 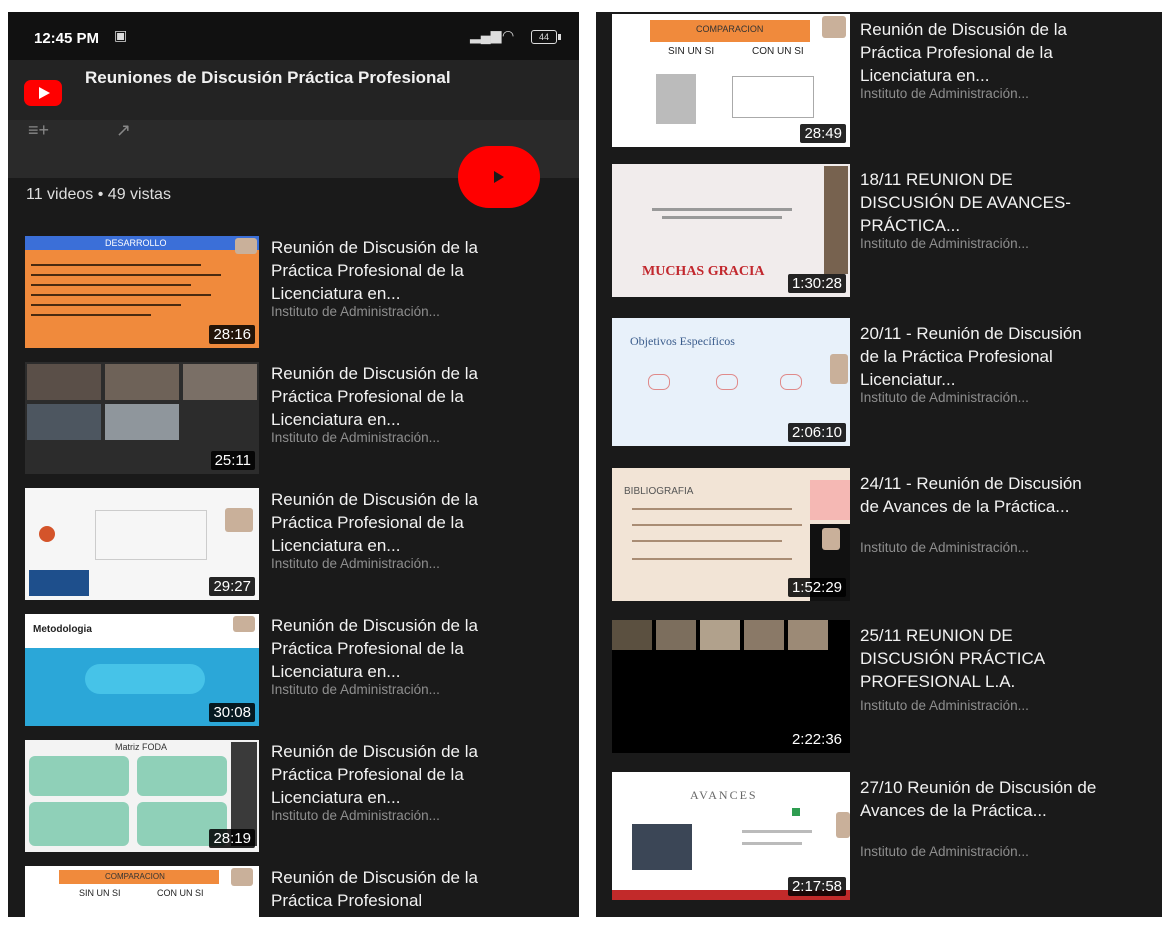 I want to click on slide-heading: Metodologia, so click(x=62, y=629).